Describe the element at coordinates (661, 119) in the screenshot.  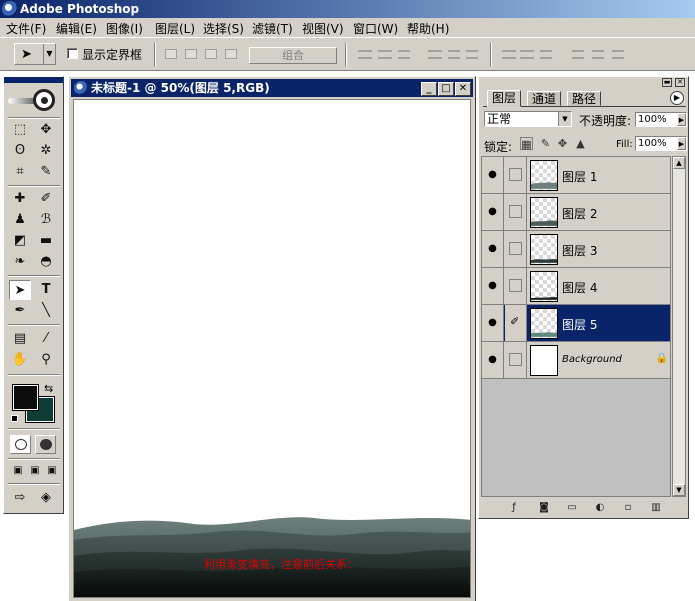
I see `opacity-field: 100% ▶` at that location.